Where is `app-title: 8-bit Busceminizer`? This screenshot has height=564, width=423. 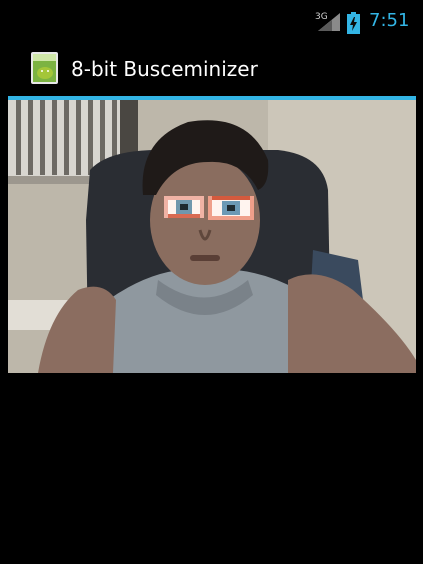
app-title: 8-bit Busceminizer is located at coordinates (164, 69).